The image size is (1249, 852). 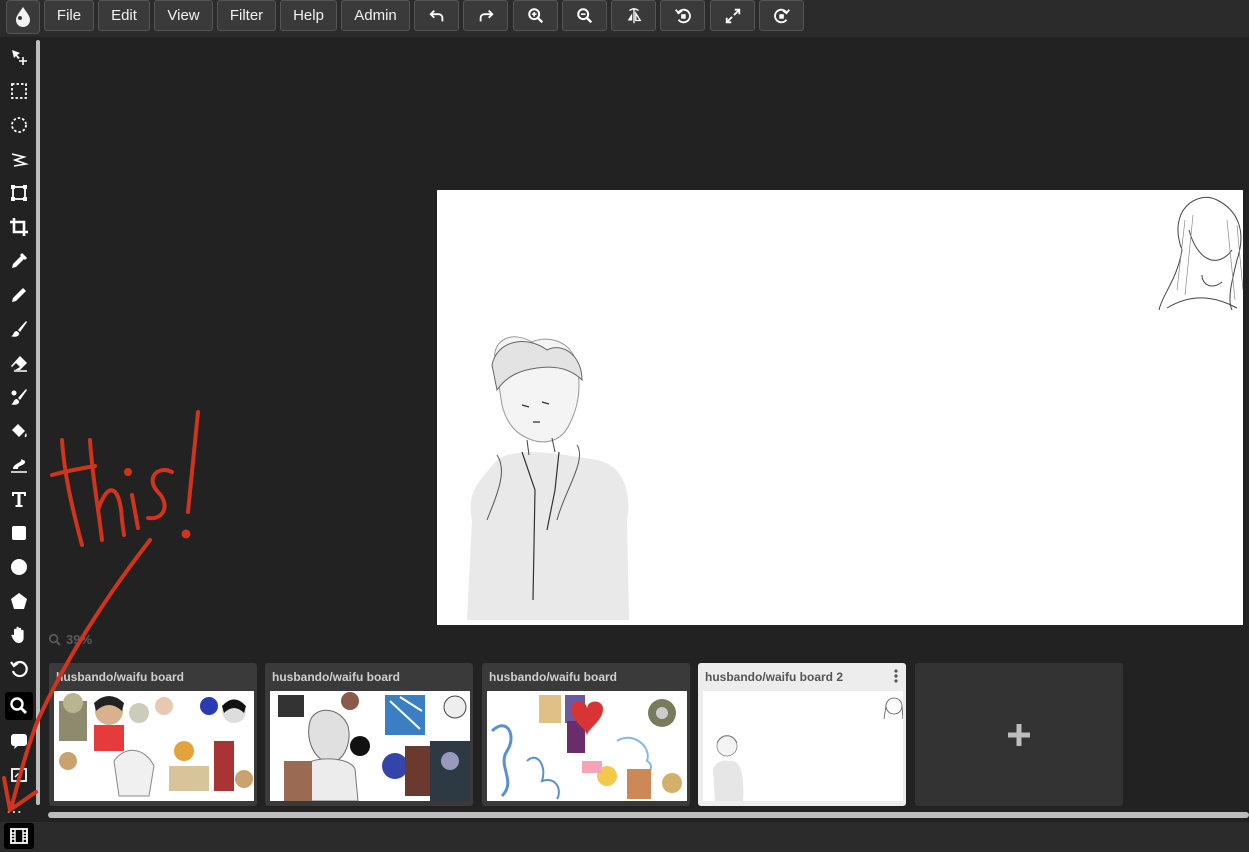 I want to click on eyedropper-tool, so click(x=19, y=261).